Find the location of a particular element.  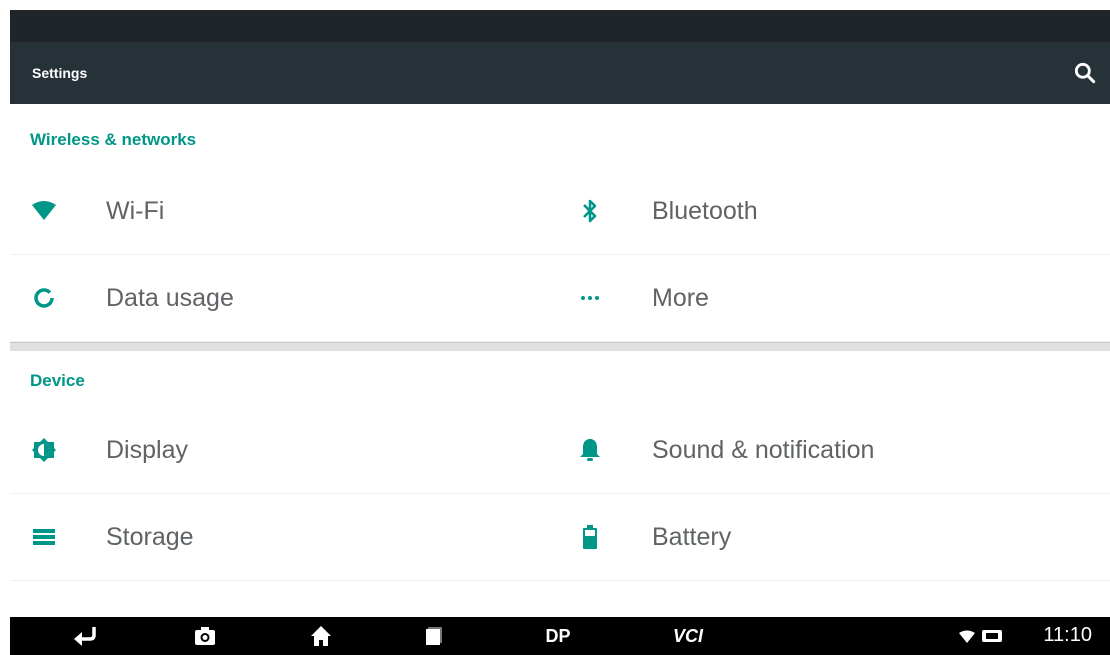

data-usage-icon is located at coordinates (44, 298).